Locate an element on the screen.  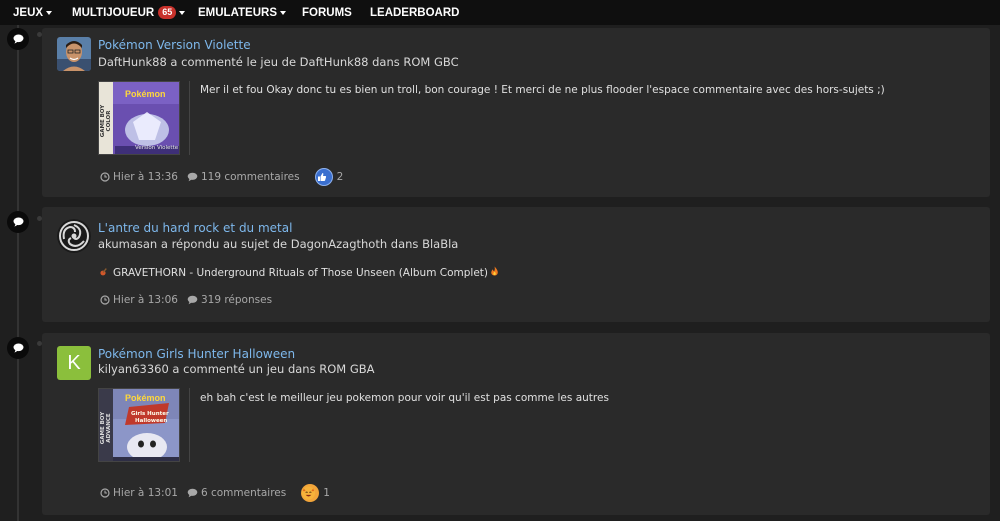
timeline-line is located at coordinates (18, 273).